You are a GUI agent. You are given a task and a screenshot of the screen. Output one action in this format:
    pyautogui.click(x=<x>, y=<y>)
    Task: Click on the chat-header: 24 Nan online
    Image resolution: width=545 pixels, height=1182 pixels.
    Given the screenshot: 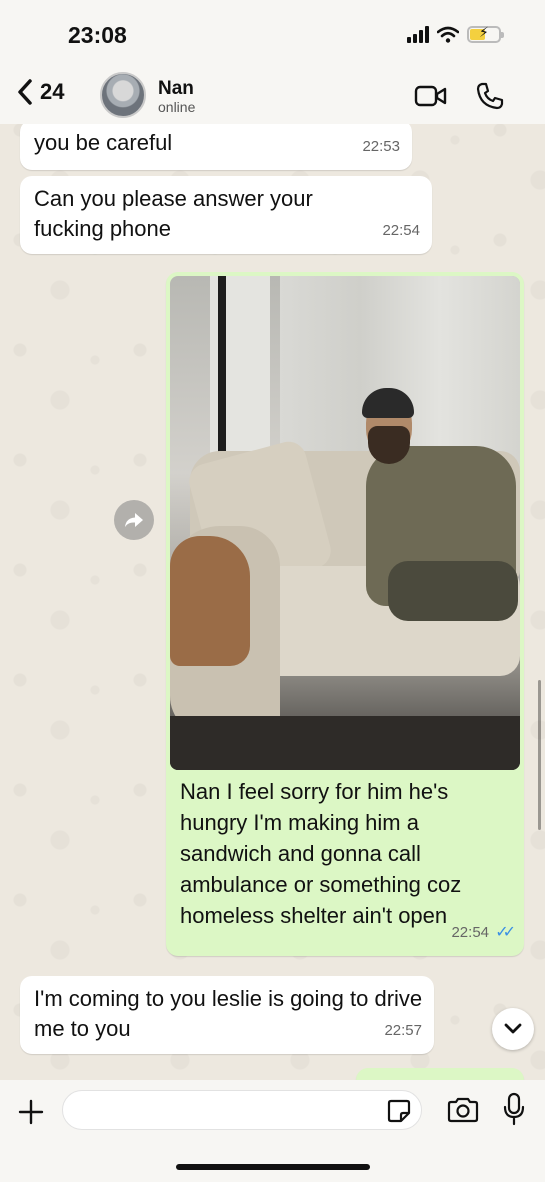 What is the action you would take?
    pyautogui.click(x=272, y=96)
    